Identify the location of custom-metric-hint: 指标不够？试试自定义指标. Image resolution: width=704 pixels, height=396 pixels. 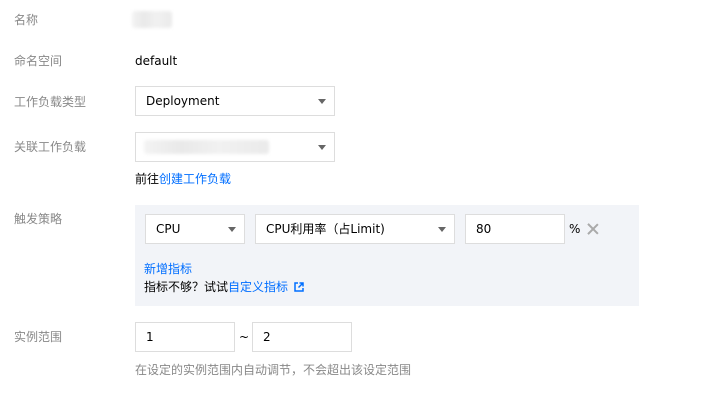
(224, 287).